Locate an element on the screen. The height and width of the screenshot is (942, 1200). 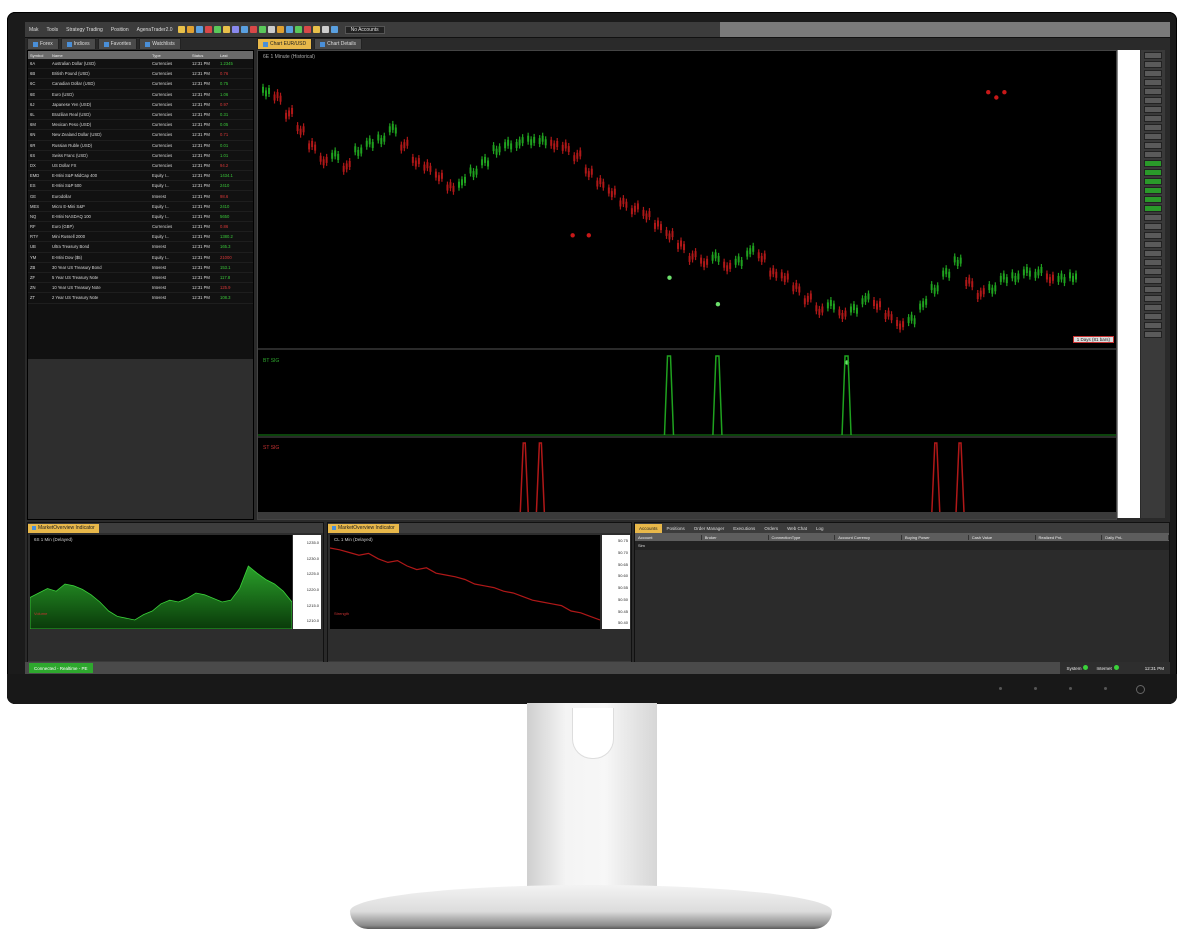
column-header: Buying Power is located at coordinates (935, 537).